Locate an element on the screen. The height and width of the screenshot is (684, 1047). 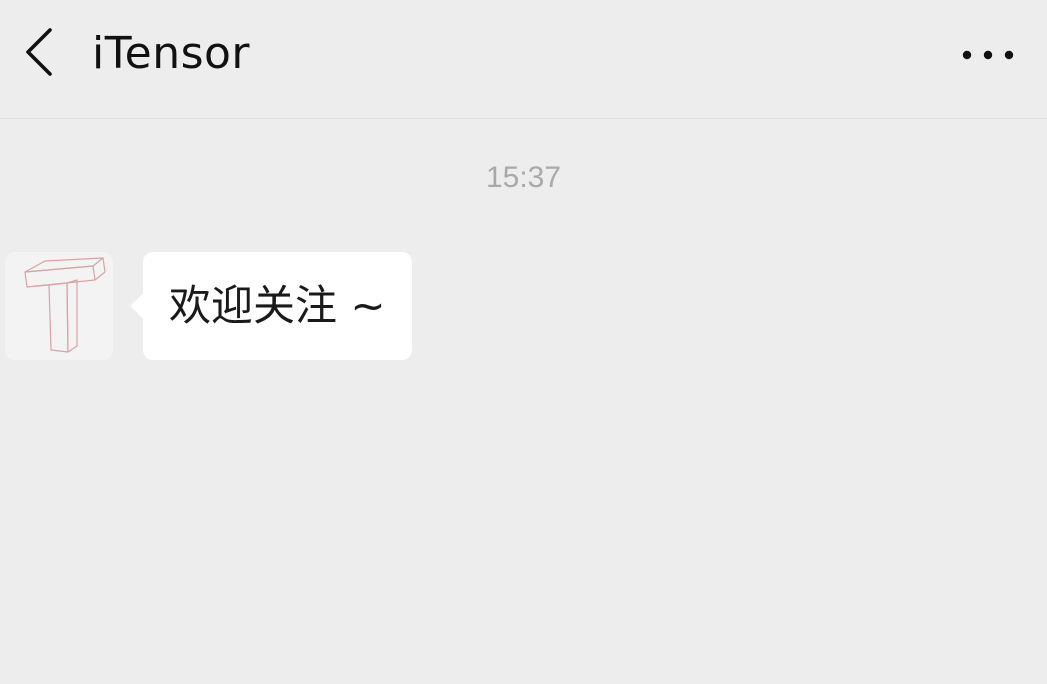
chevron-left-icon is located at coordinates (39, 54).